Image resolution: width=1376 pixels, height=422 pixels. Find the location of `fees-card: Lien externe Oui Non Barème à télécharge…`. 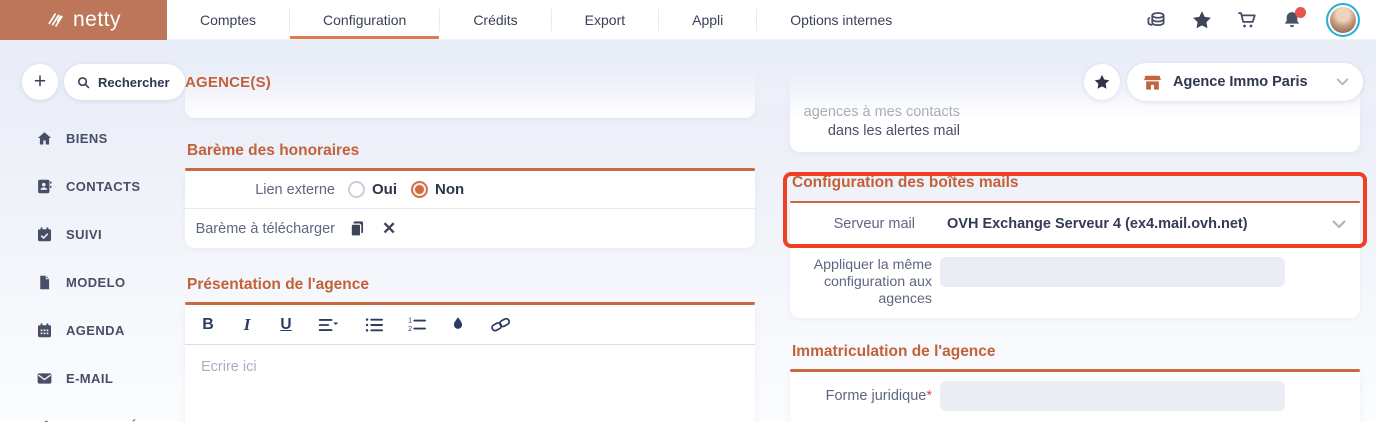

fees-card: Lien externe Oui Non Barème à télécharge… is located at coordinates (470, 209).